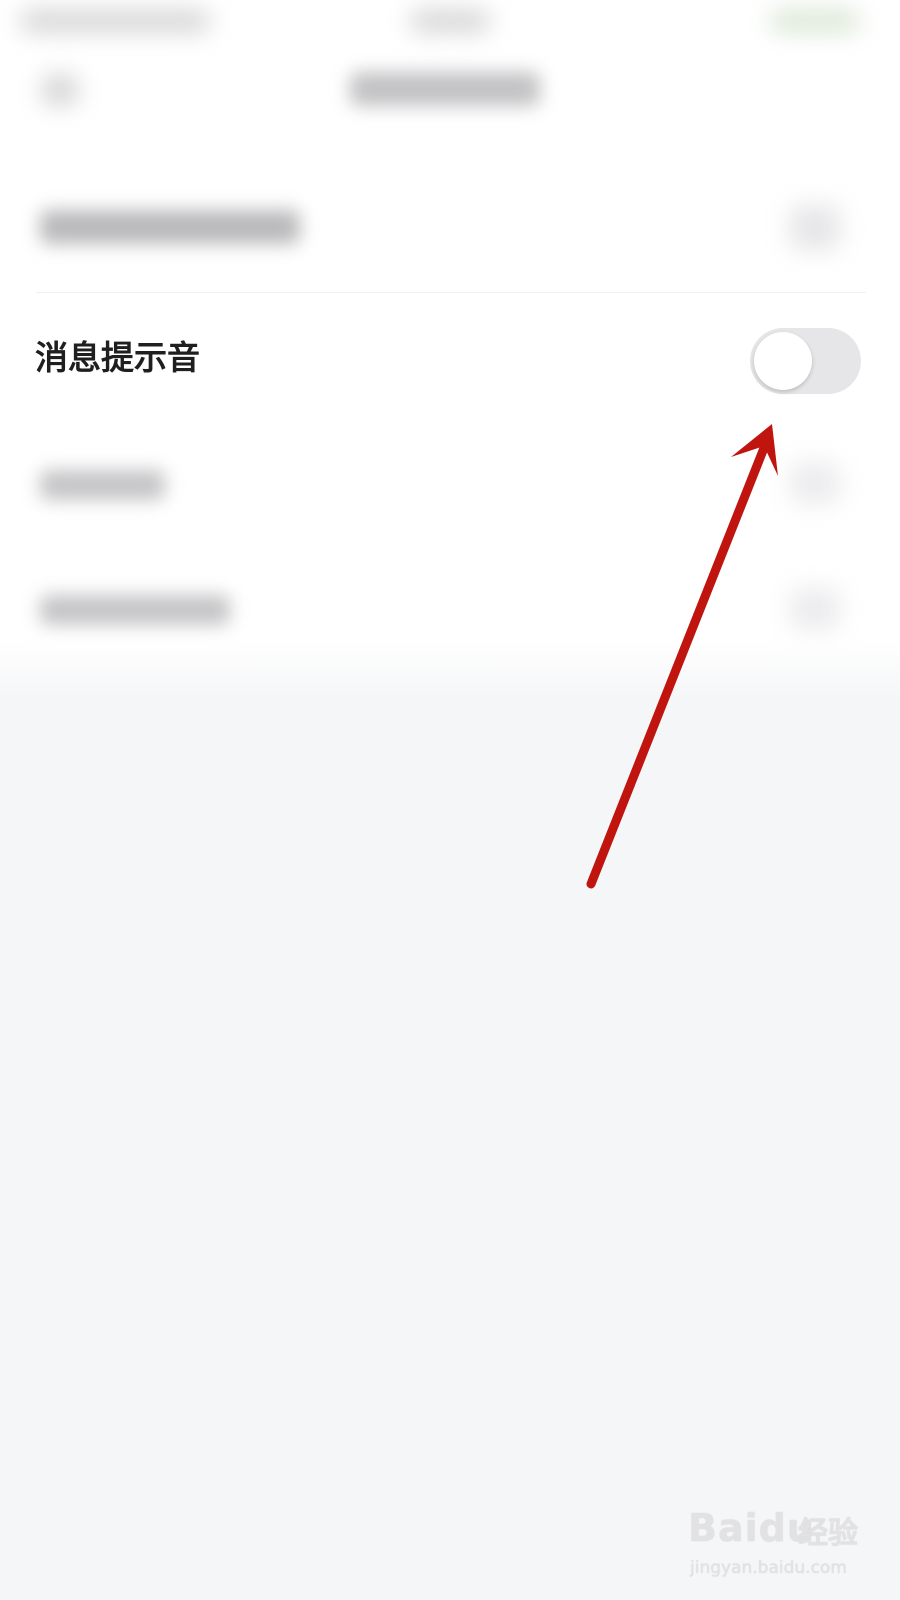 Image resolution: width=900 pixels, height=1600 pixels. I want to click on message-sound-toggle, so click(805, 361).